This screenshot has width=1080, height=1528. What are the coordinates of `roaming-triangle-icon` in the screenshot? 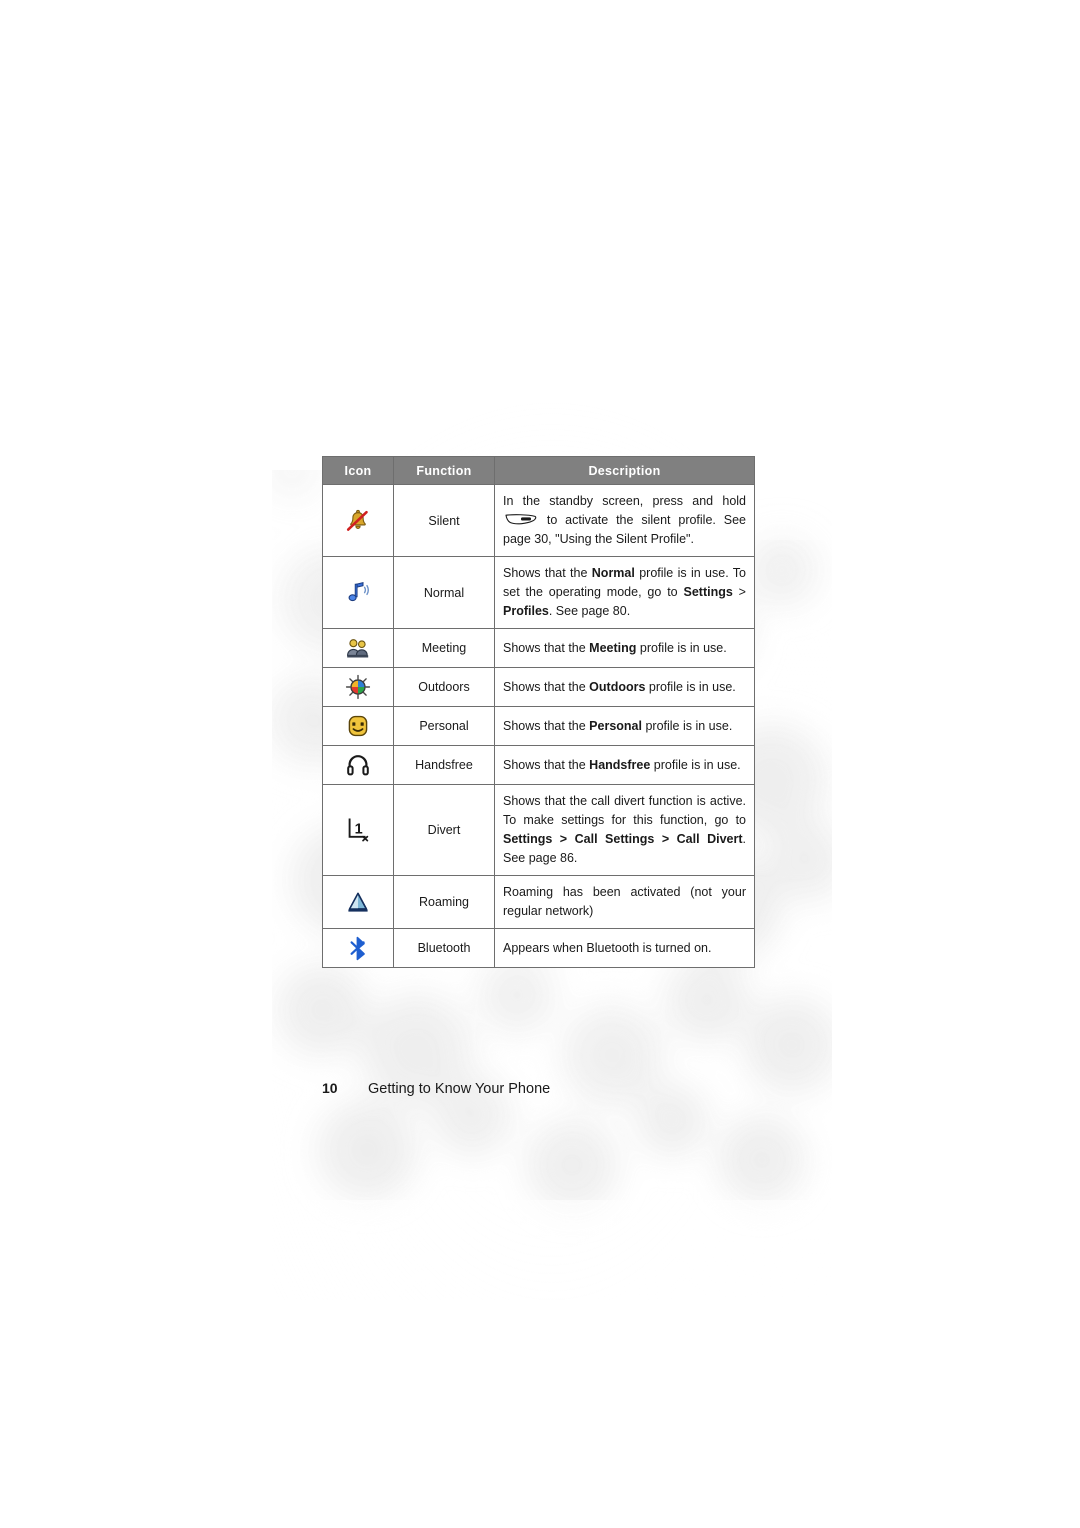 It's located at (358, 902).